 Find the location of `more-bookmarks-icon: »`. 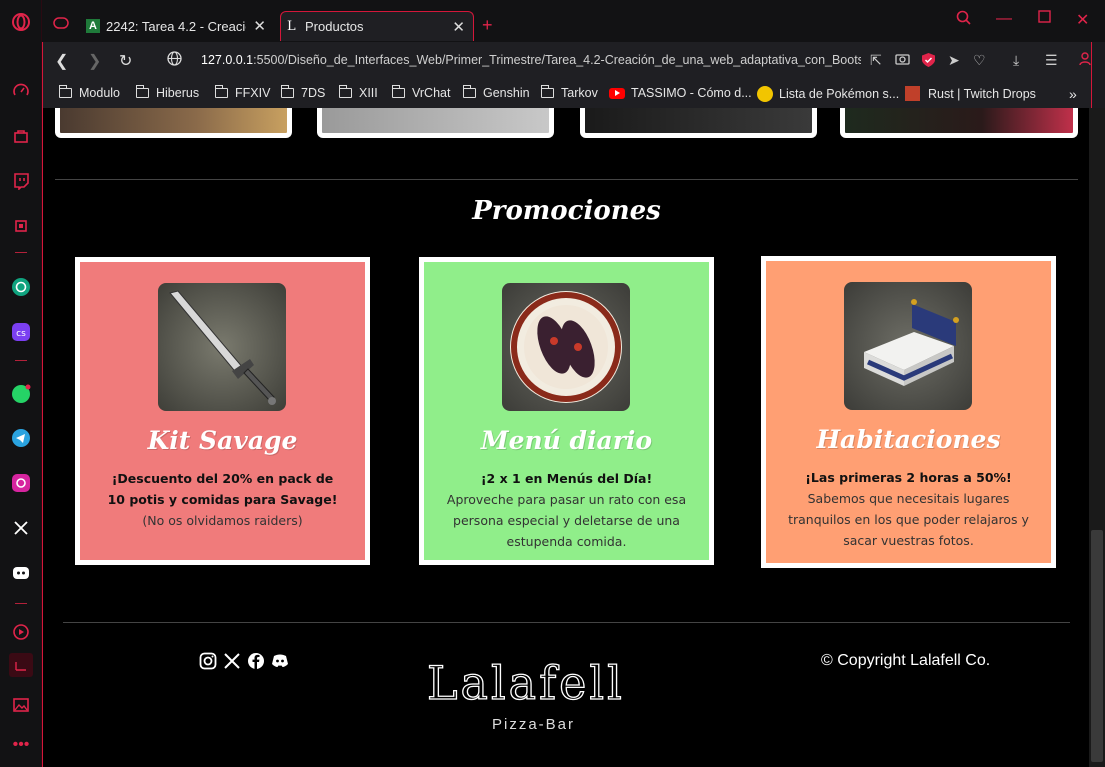

more-bookmarks-icon: » is located at coordinates (1073, 94).